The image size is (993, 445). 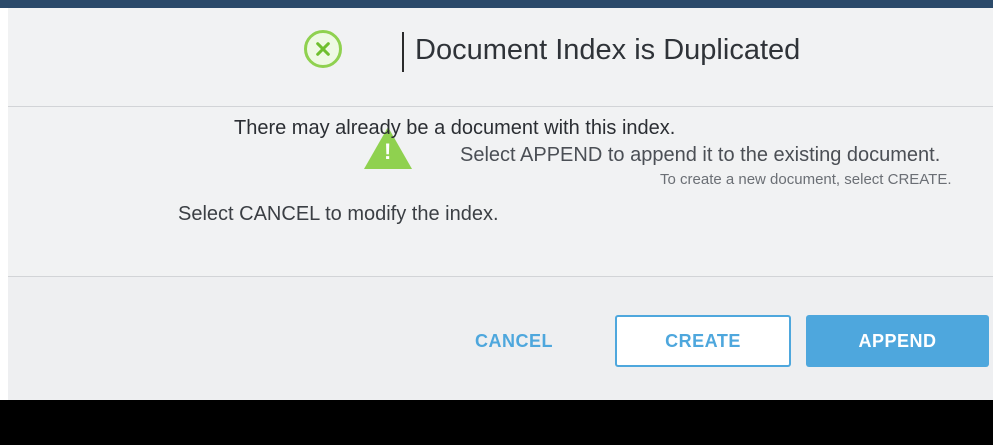 What do you see at coordinates (703, 341) in the screenshot?
I see `create-button: CREATE` at bounding box center [703, 341].